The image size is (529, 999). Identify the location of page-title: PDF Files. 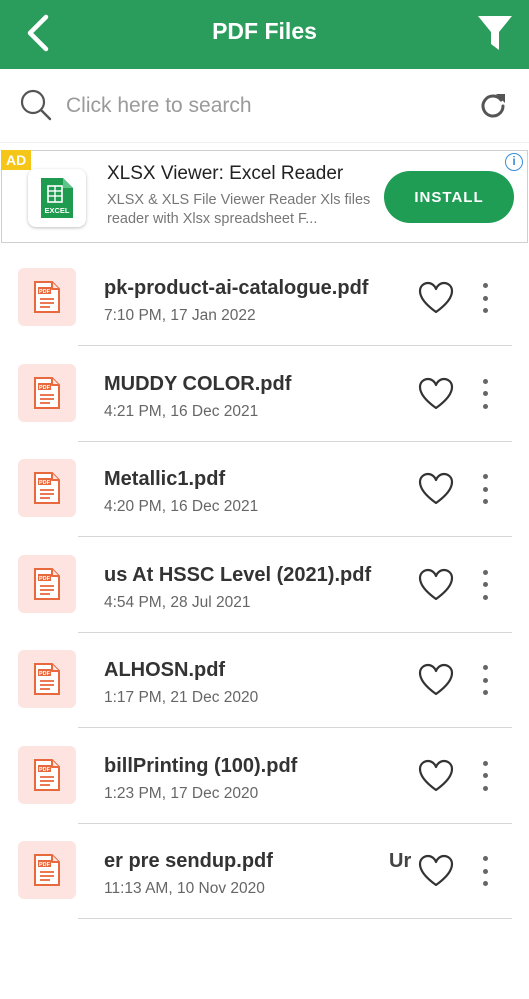
(264, 31).